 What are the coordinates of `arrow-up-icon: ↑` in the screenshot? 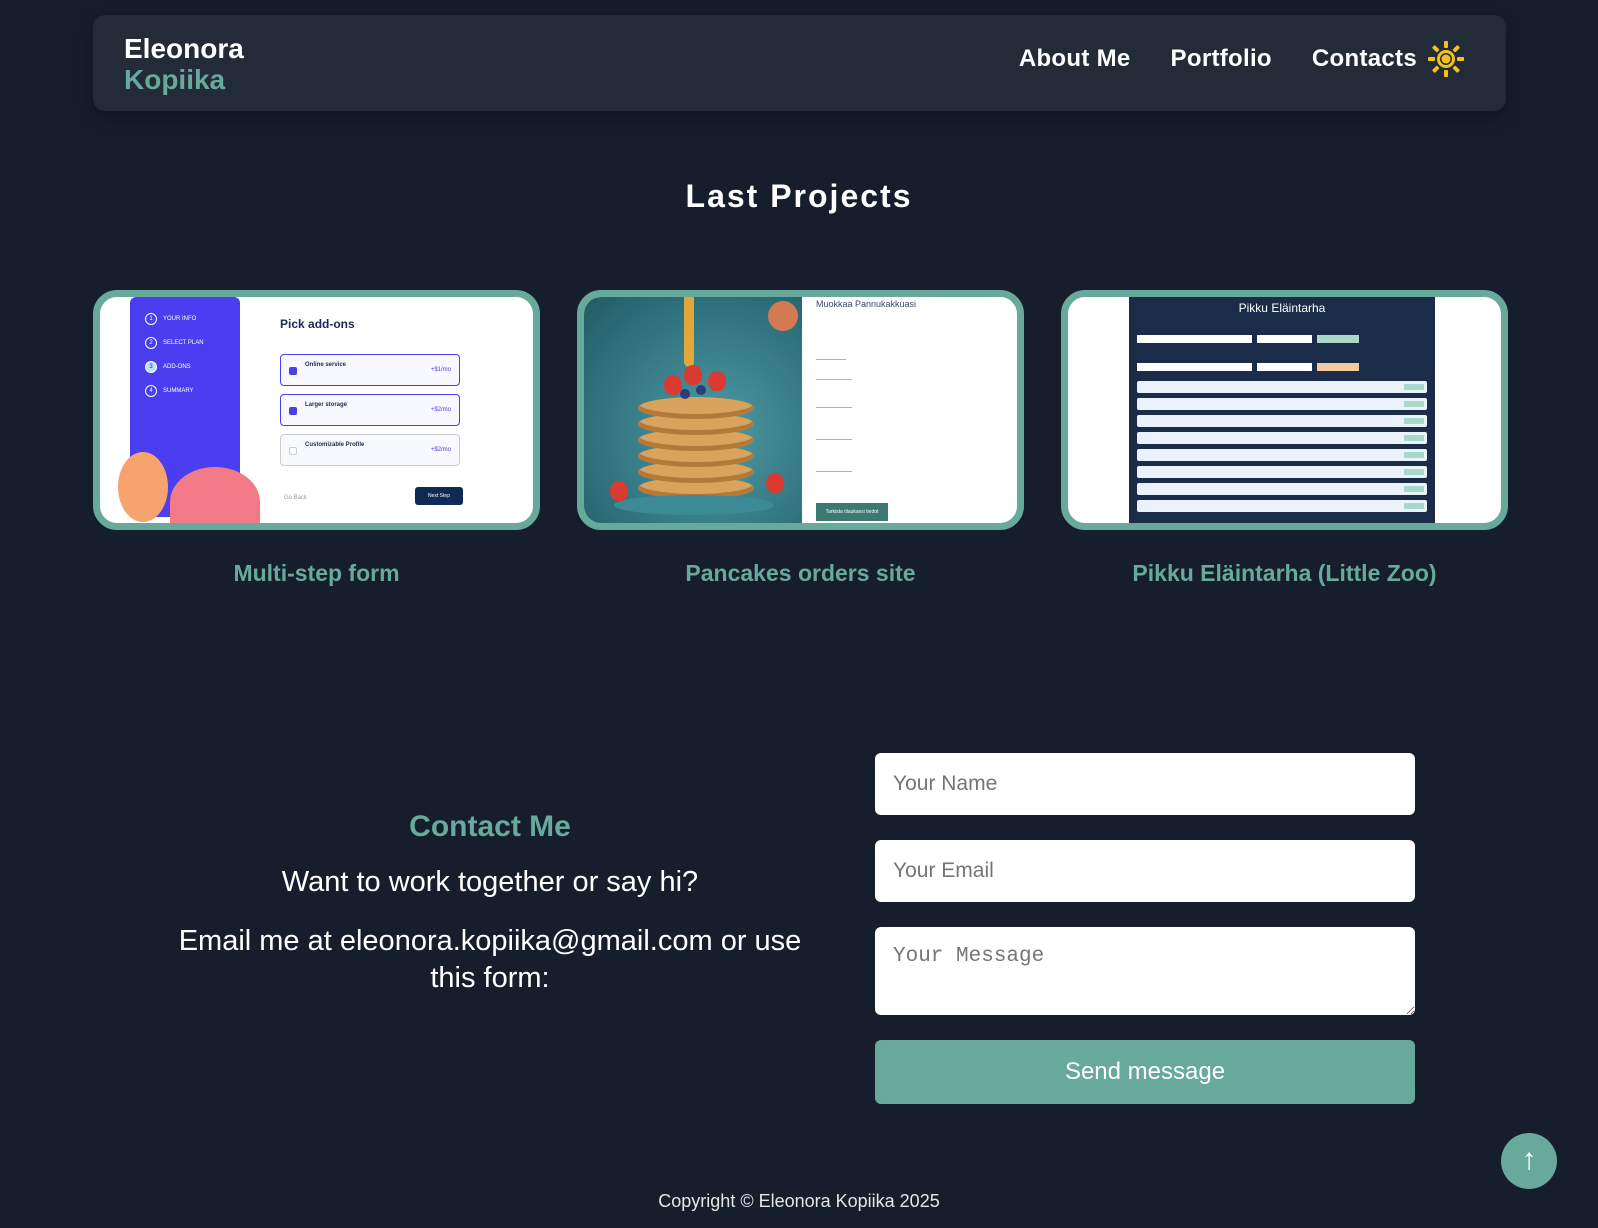 It's located at (1529, 1159).